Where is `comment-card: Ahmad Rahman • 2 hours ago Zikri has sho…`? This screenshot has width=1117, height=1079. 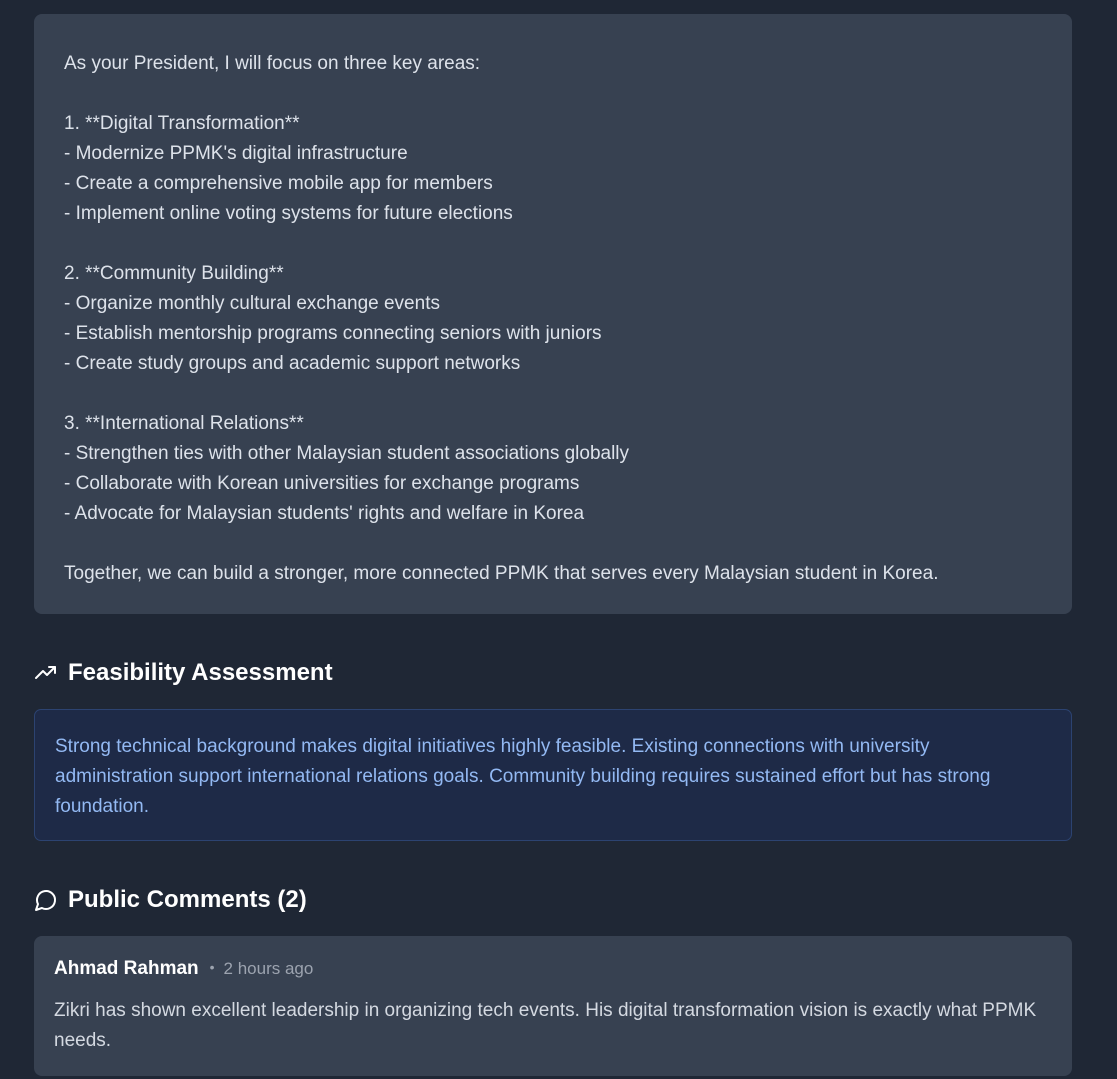
comment-card: Ahmad Rahman • 2 hours ago Zikri has sho… is located at coordinates (553, 1006).